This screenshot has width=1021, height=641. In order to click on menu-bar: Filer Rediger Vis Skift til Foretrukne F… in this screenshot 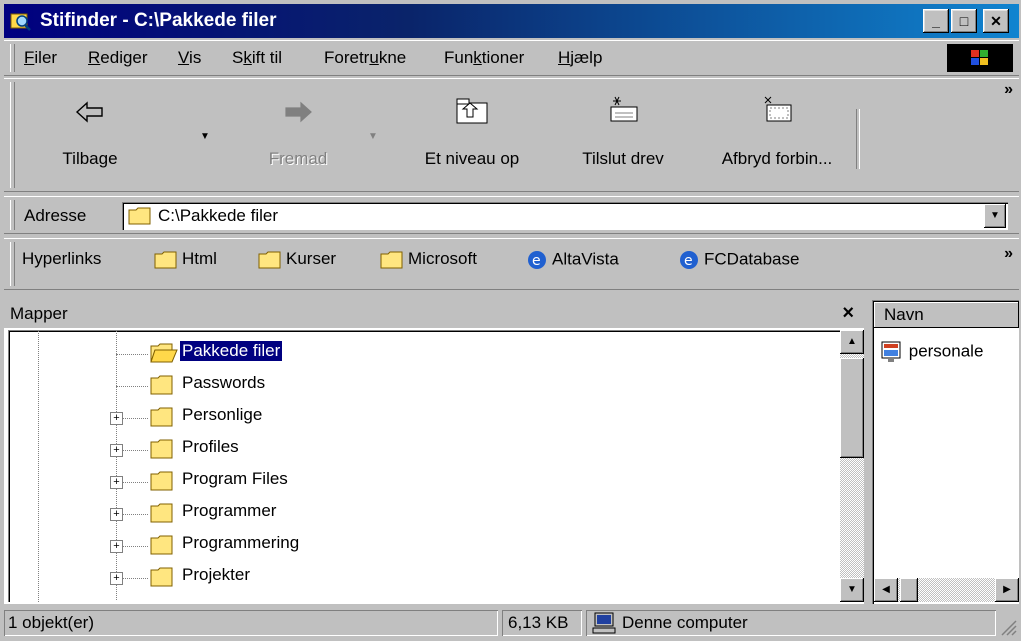, I will do `click(511, 58)`.